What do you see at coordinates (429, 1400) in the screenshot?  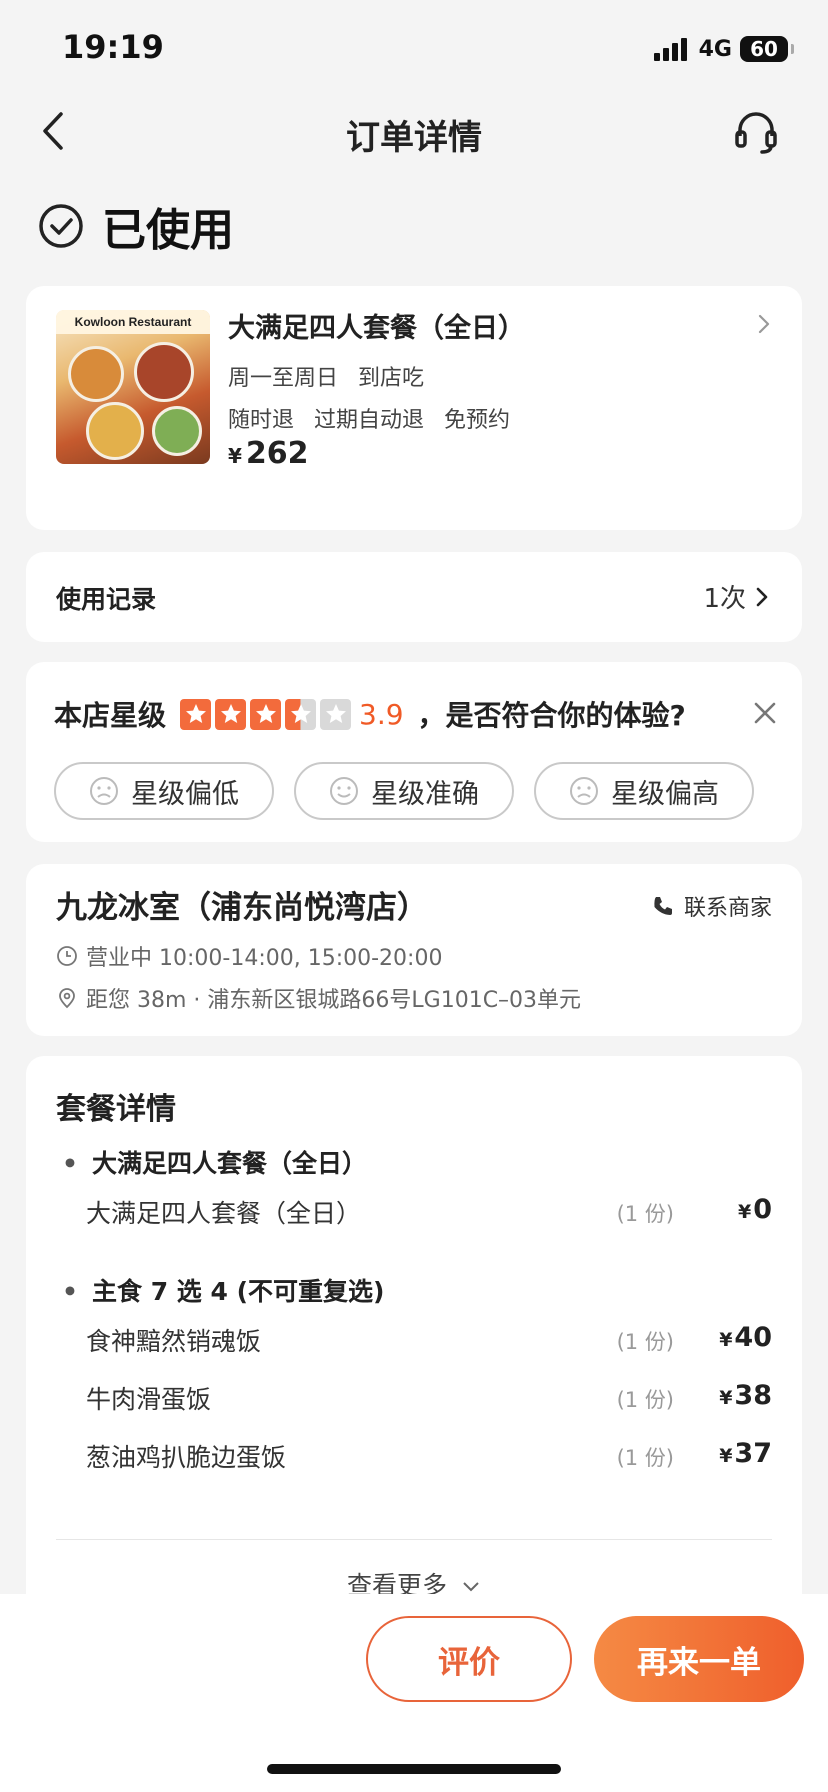 I see `package-item-row: 牛肉滑蛋饭 (1 份) ¥38` at bounding box center [429, 1400].